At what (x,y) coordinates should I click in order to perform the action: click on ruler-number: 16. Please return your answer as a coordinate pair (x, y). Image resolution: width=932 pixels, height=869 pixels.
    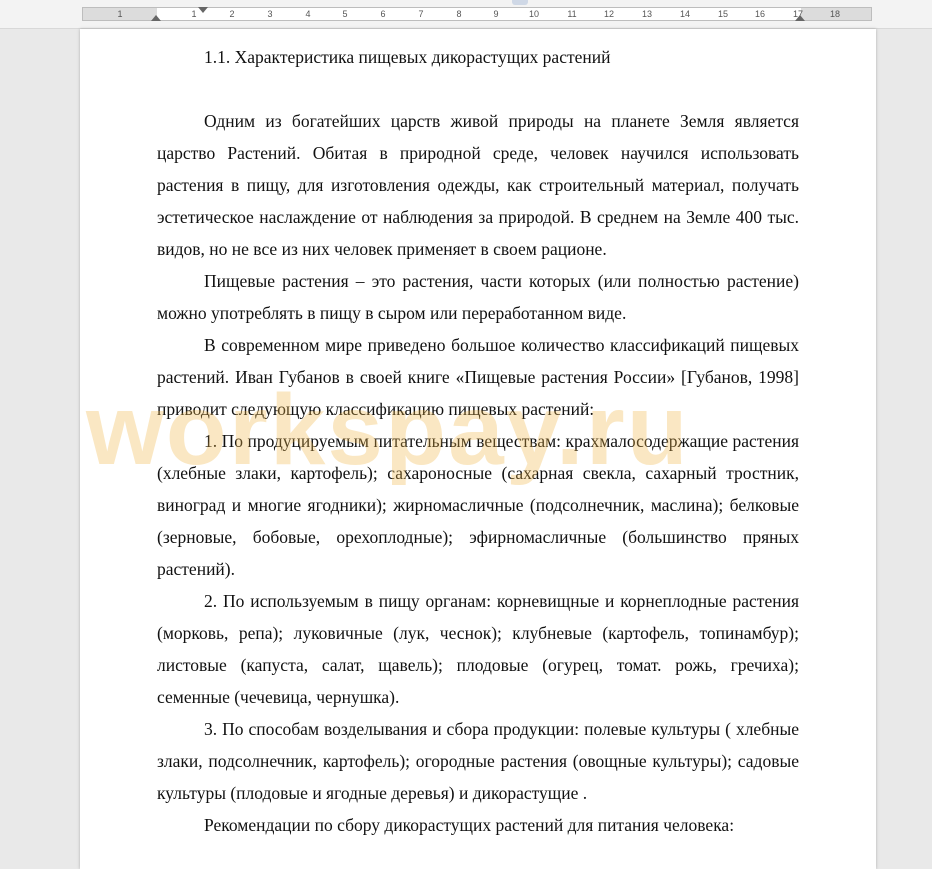
    Looking at the image, I should click on (760, 14).